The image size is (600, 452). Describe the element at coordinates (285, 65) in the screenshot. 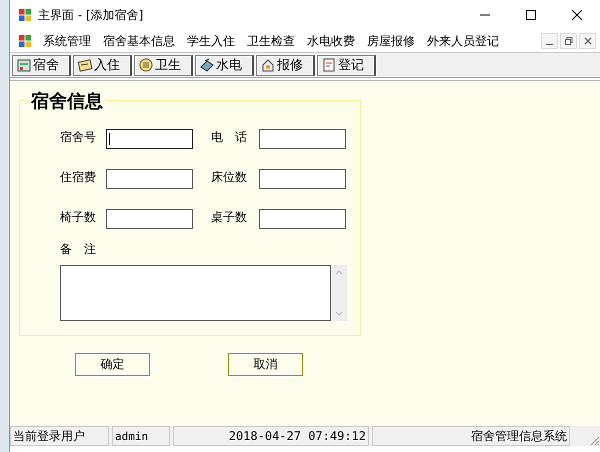

I see `toolbar-button: 报修` at that location.